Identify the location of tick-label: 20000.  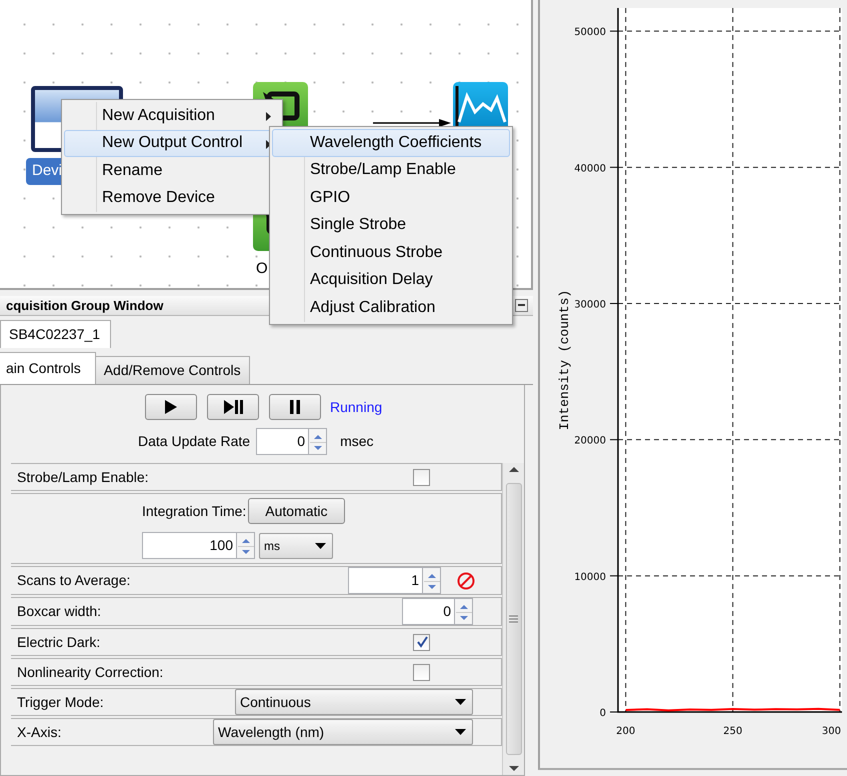
(590, 441).